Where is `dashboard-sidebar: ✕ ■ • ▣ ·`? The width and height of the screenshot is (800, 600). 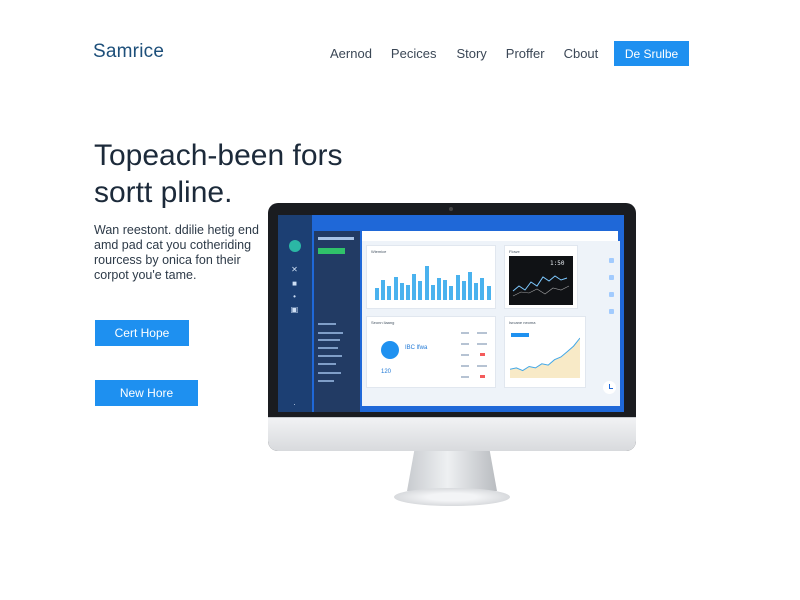
dashboard-sidebar: ✕ ■ • ▣ · is located at coordinates (295, 313).